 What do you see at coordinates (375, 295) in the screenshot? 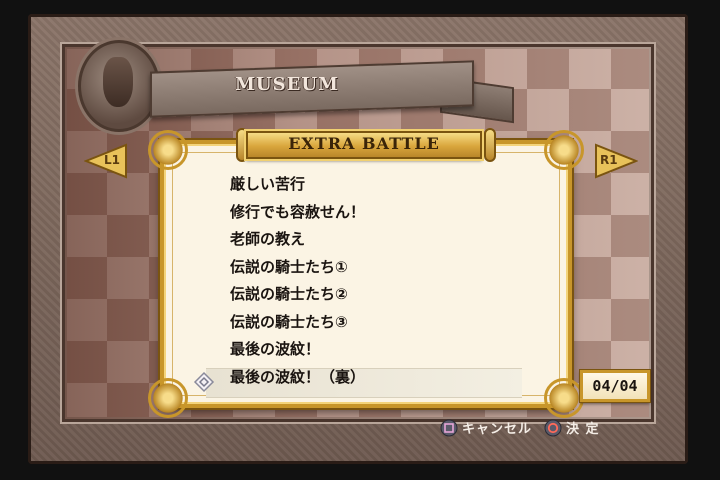
I see `battle-item: 伝説の騎士たち②` at bounding box center [375, 295].